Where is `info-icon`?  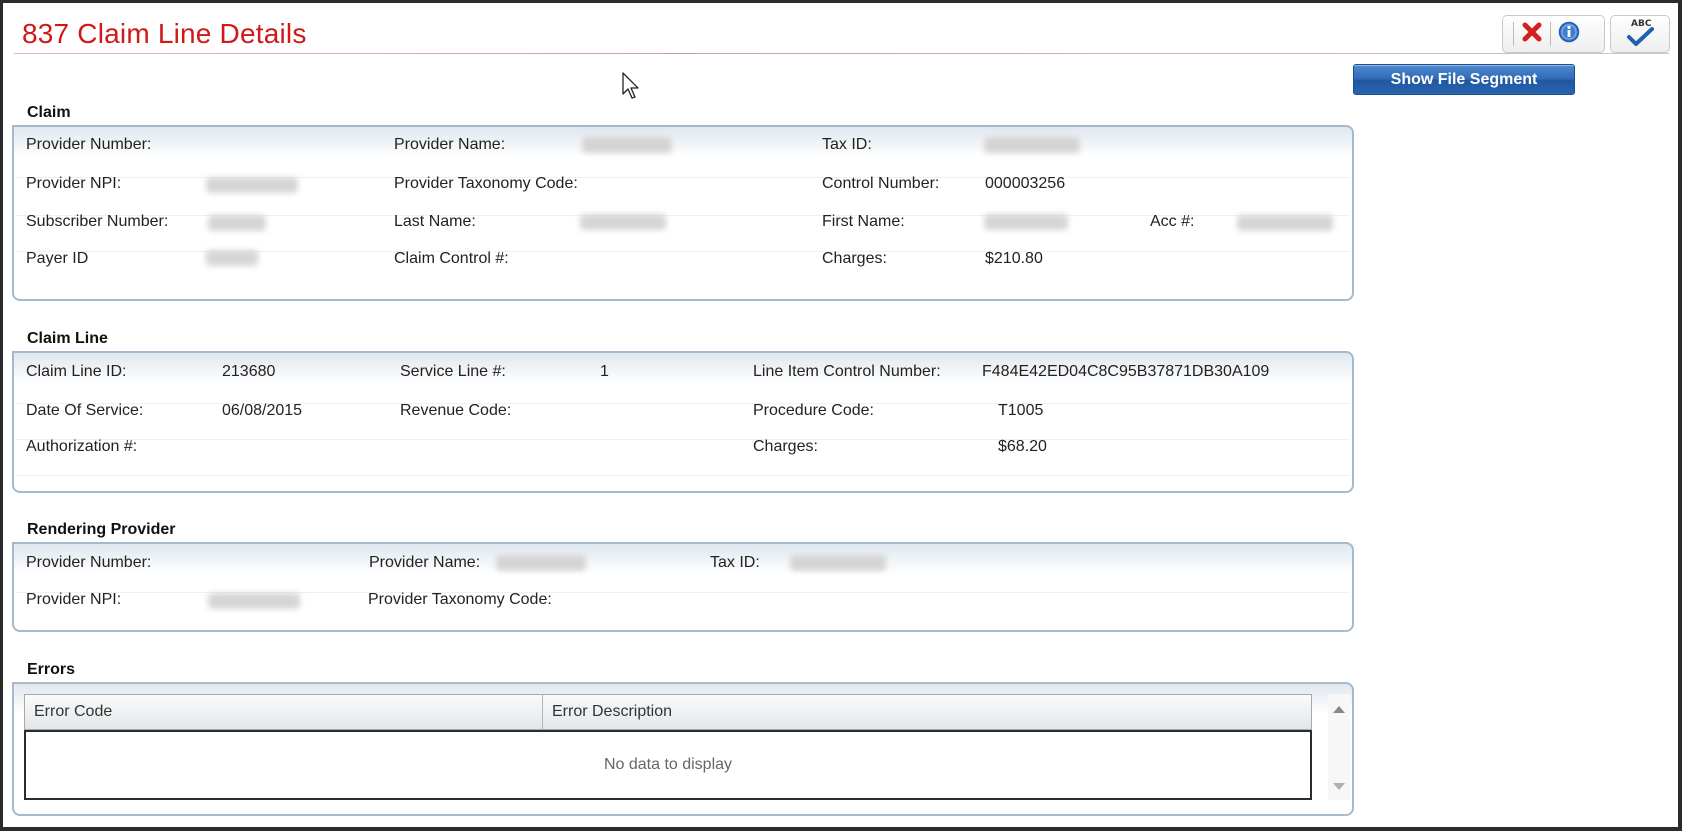
info-icon is located at coordinates (1569, 34).